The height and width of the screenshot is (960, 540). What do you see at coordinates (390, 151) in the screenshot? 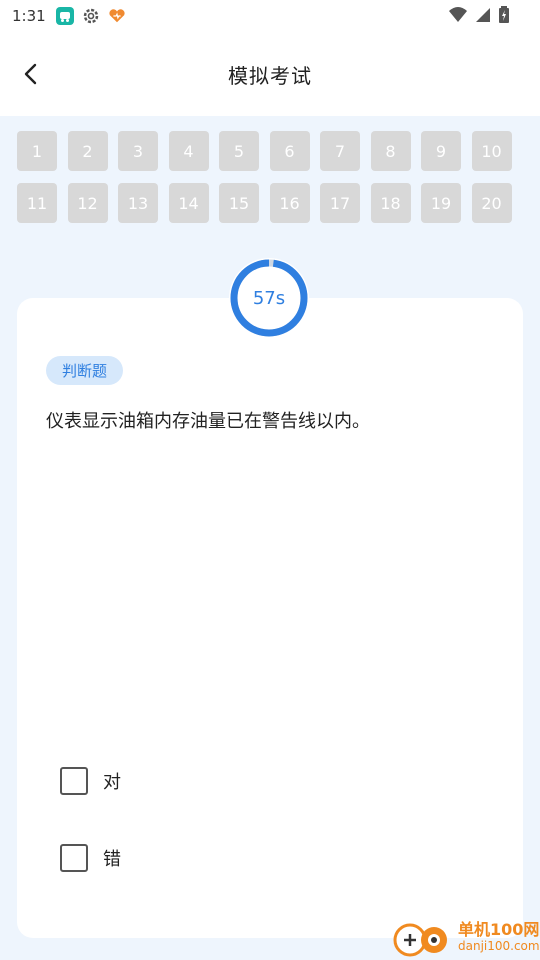
I see `question-number-button: 8` at bounding box center [390, 151].